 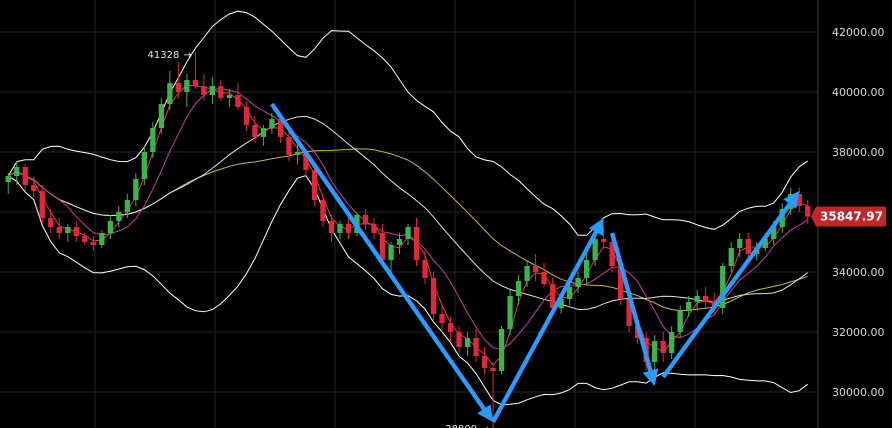 I want to click on y-axis-tick-label: 40000.00, so click(x=858, y=92).